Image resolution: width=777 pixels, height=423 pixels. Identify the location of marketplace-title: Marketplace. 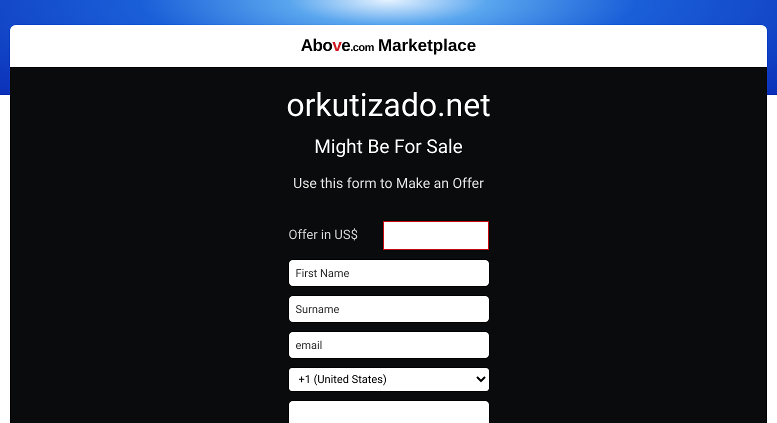
(427, 46).